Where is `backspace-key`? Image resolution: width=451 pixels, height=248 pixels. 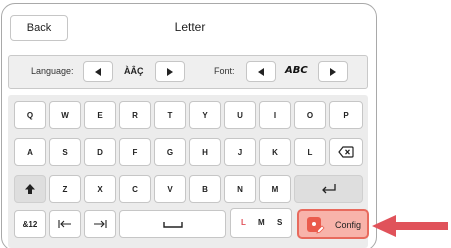
backspace-key is located at coordinates (346, 152).